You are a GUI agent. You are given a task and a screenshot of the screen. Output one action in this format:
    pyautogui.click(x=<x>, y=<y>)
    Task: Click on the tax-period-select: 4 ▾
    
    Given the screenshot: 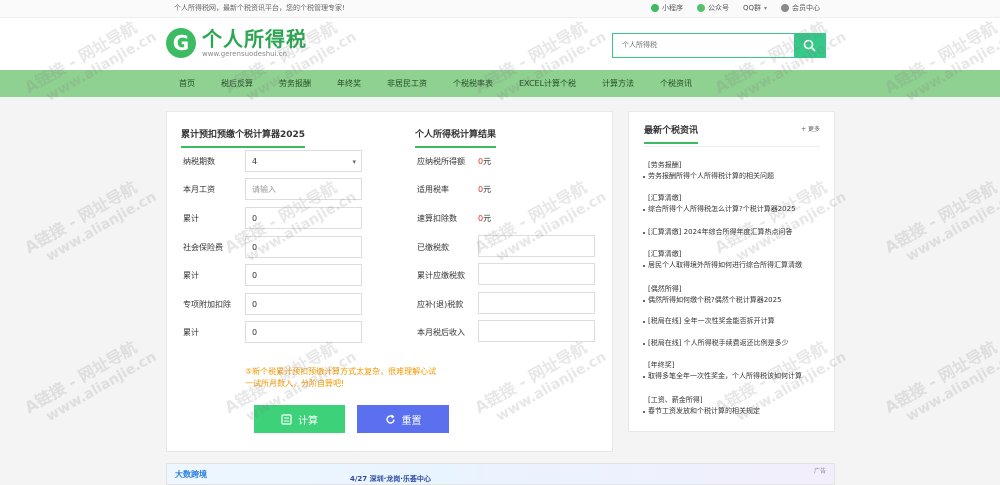 What is the action you would take?
    pyautogui.click(x=303, y=161)
    